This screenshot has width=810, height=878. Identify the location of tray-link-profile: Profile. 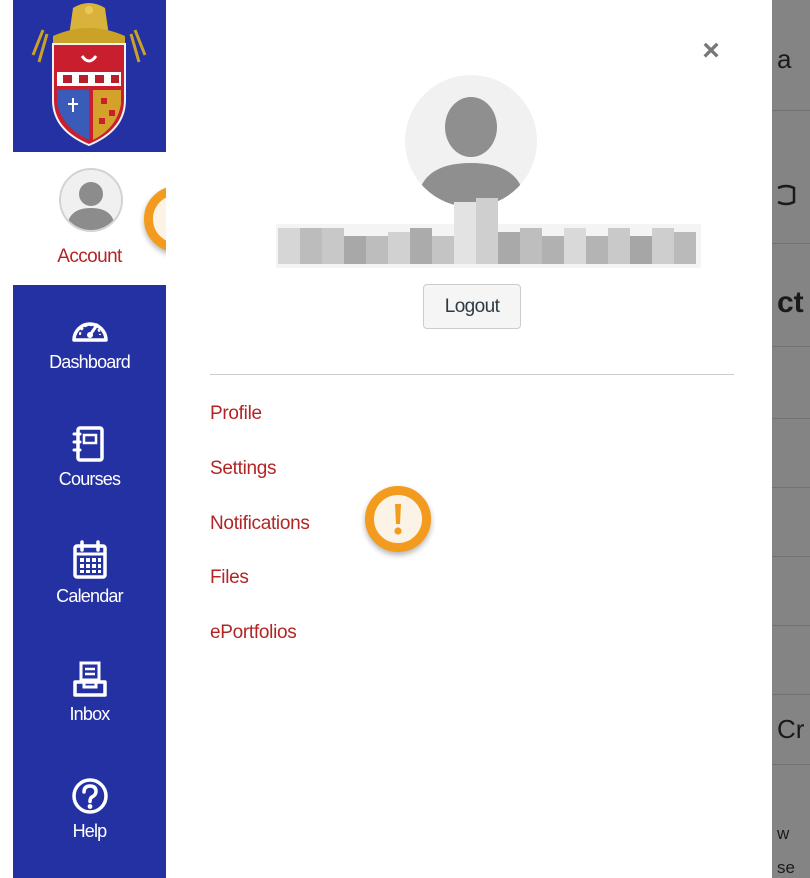
(236, 414).